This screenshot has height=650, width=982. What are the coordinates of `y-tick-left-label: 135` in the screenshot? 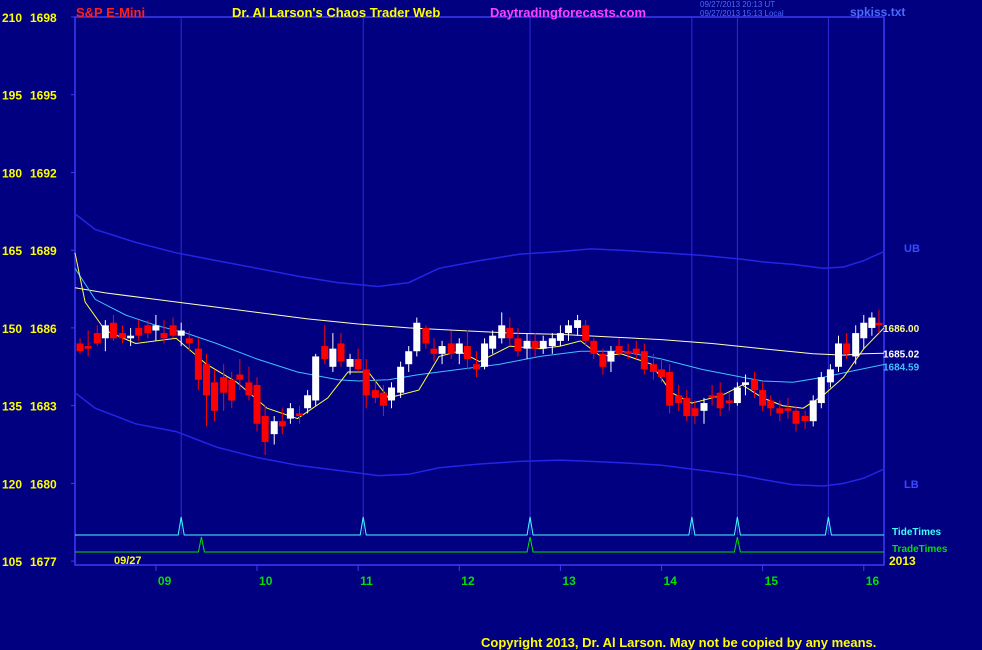 It's located at (12, 407).